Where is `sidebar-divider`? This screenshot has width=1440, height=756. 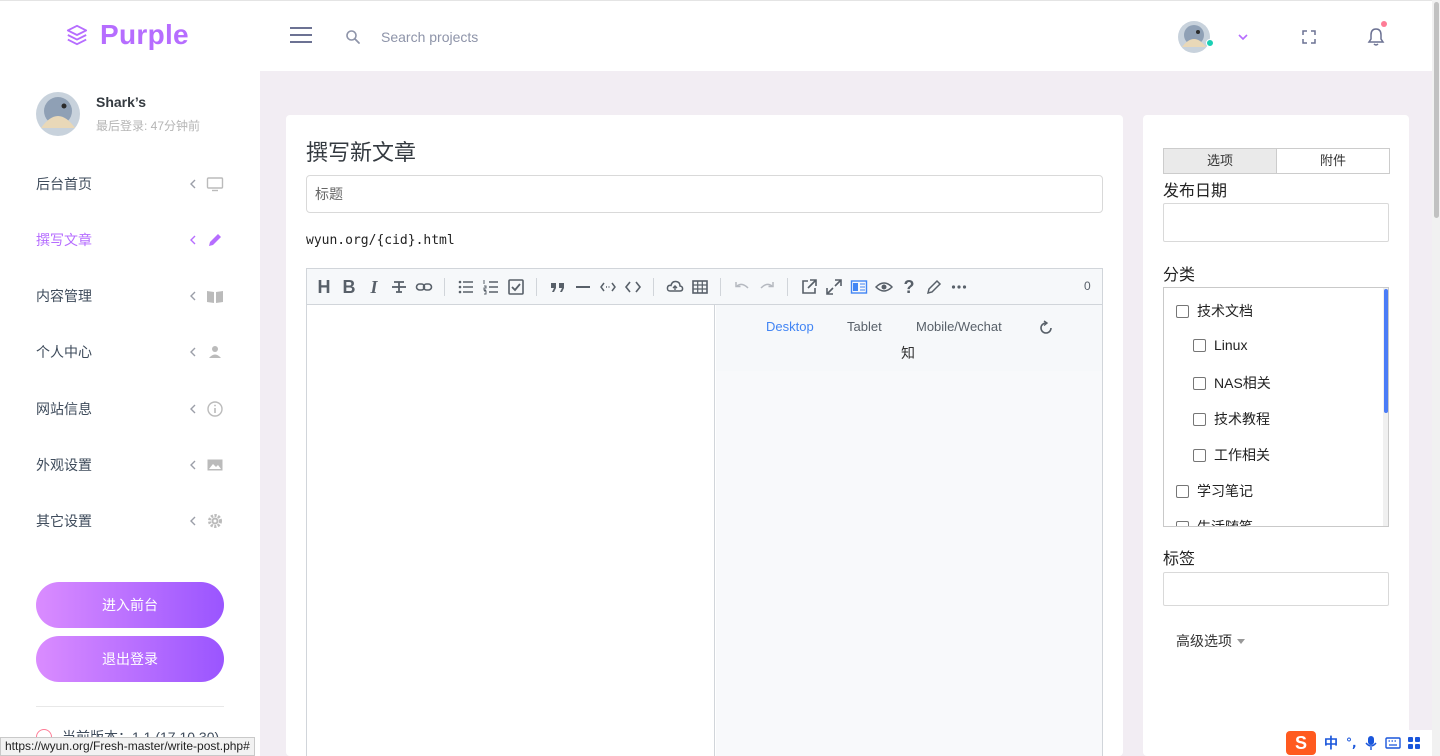 sidebar-divider is located at coordinates (130, 706).